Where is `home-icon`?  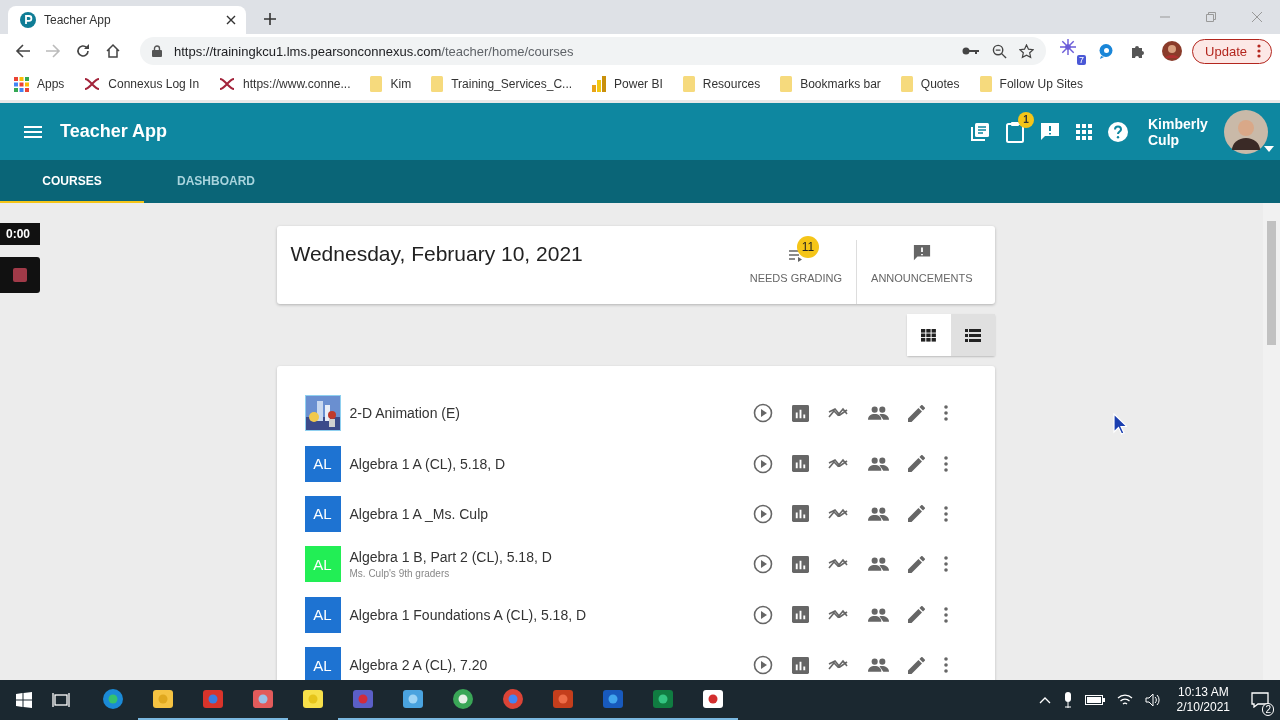 home-icon is located at coordinates (113, 51).